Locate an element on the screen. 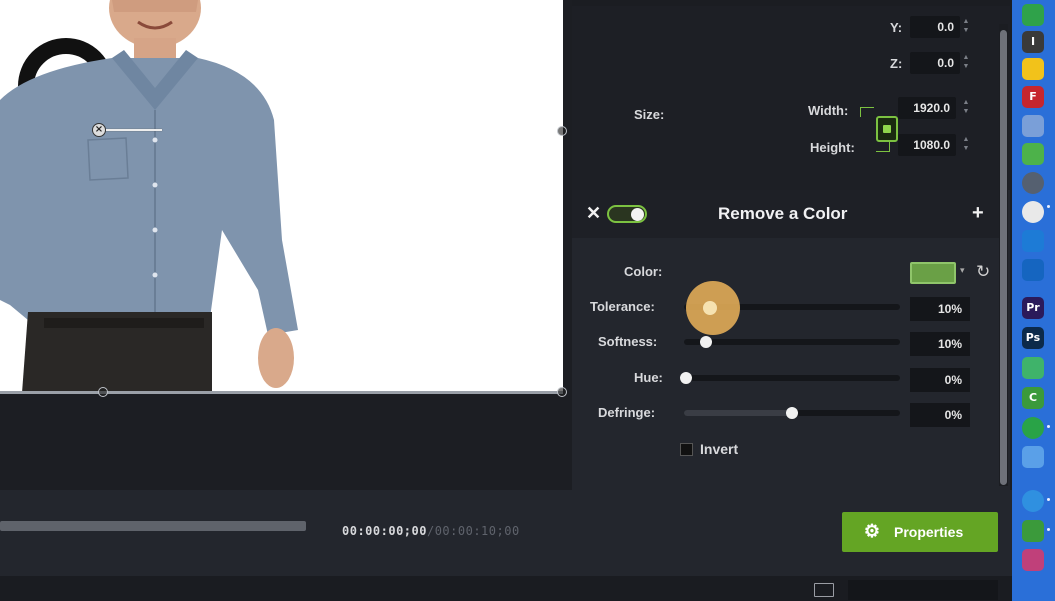 The height and width of the screenshot is (601, 1055). invert-checkbox is located at coordinates (686, 449).